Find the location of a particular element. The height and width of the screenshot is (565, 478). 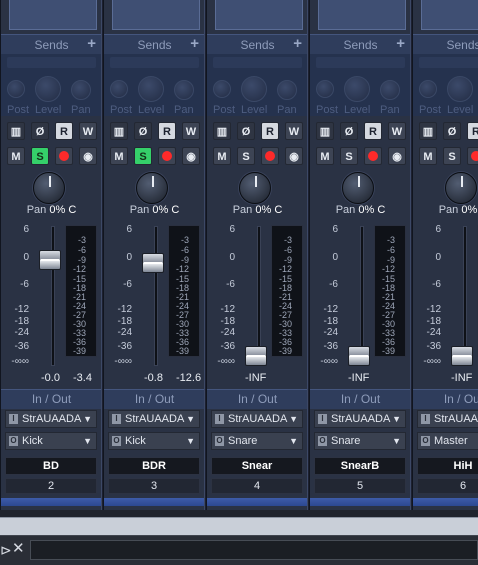

output-select: O Master ▼ is located at coordinates (447, 441).